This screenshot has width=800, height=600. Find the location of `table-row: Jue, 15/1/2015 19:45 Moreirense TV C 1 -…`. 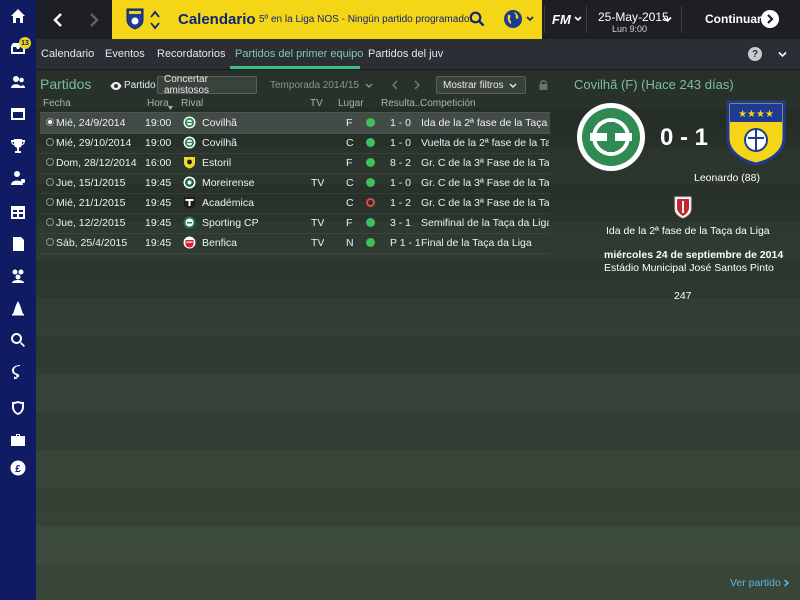

table-row: Jue, 15/1/2015 19:45 Moreirense TV C 1 -… is located at coordinates (295, 183).